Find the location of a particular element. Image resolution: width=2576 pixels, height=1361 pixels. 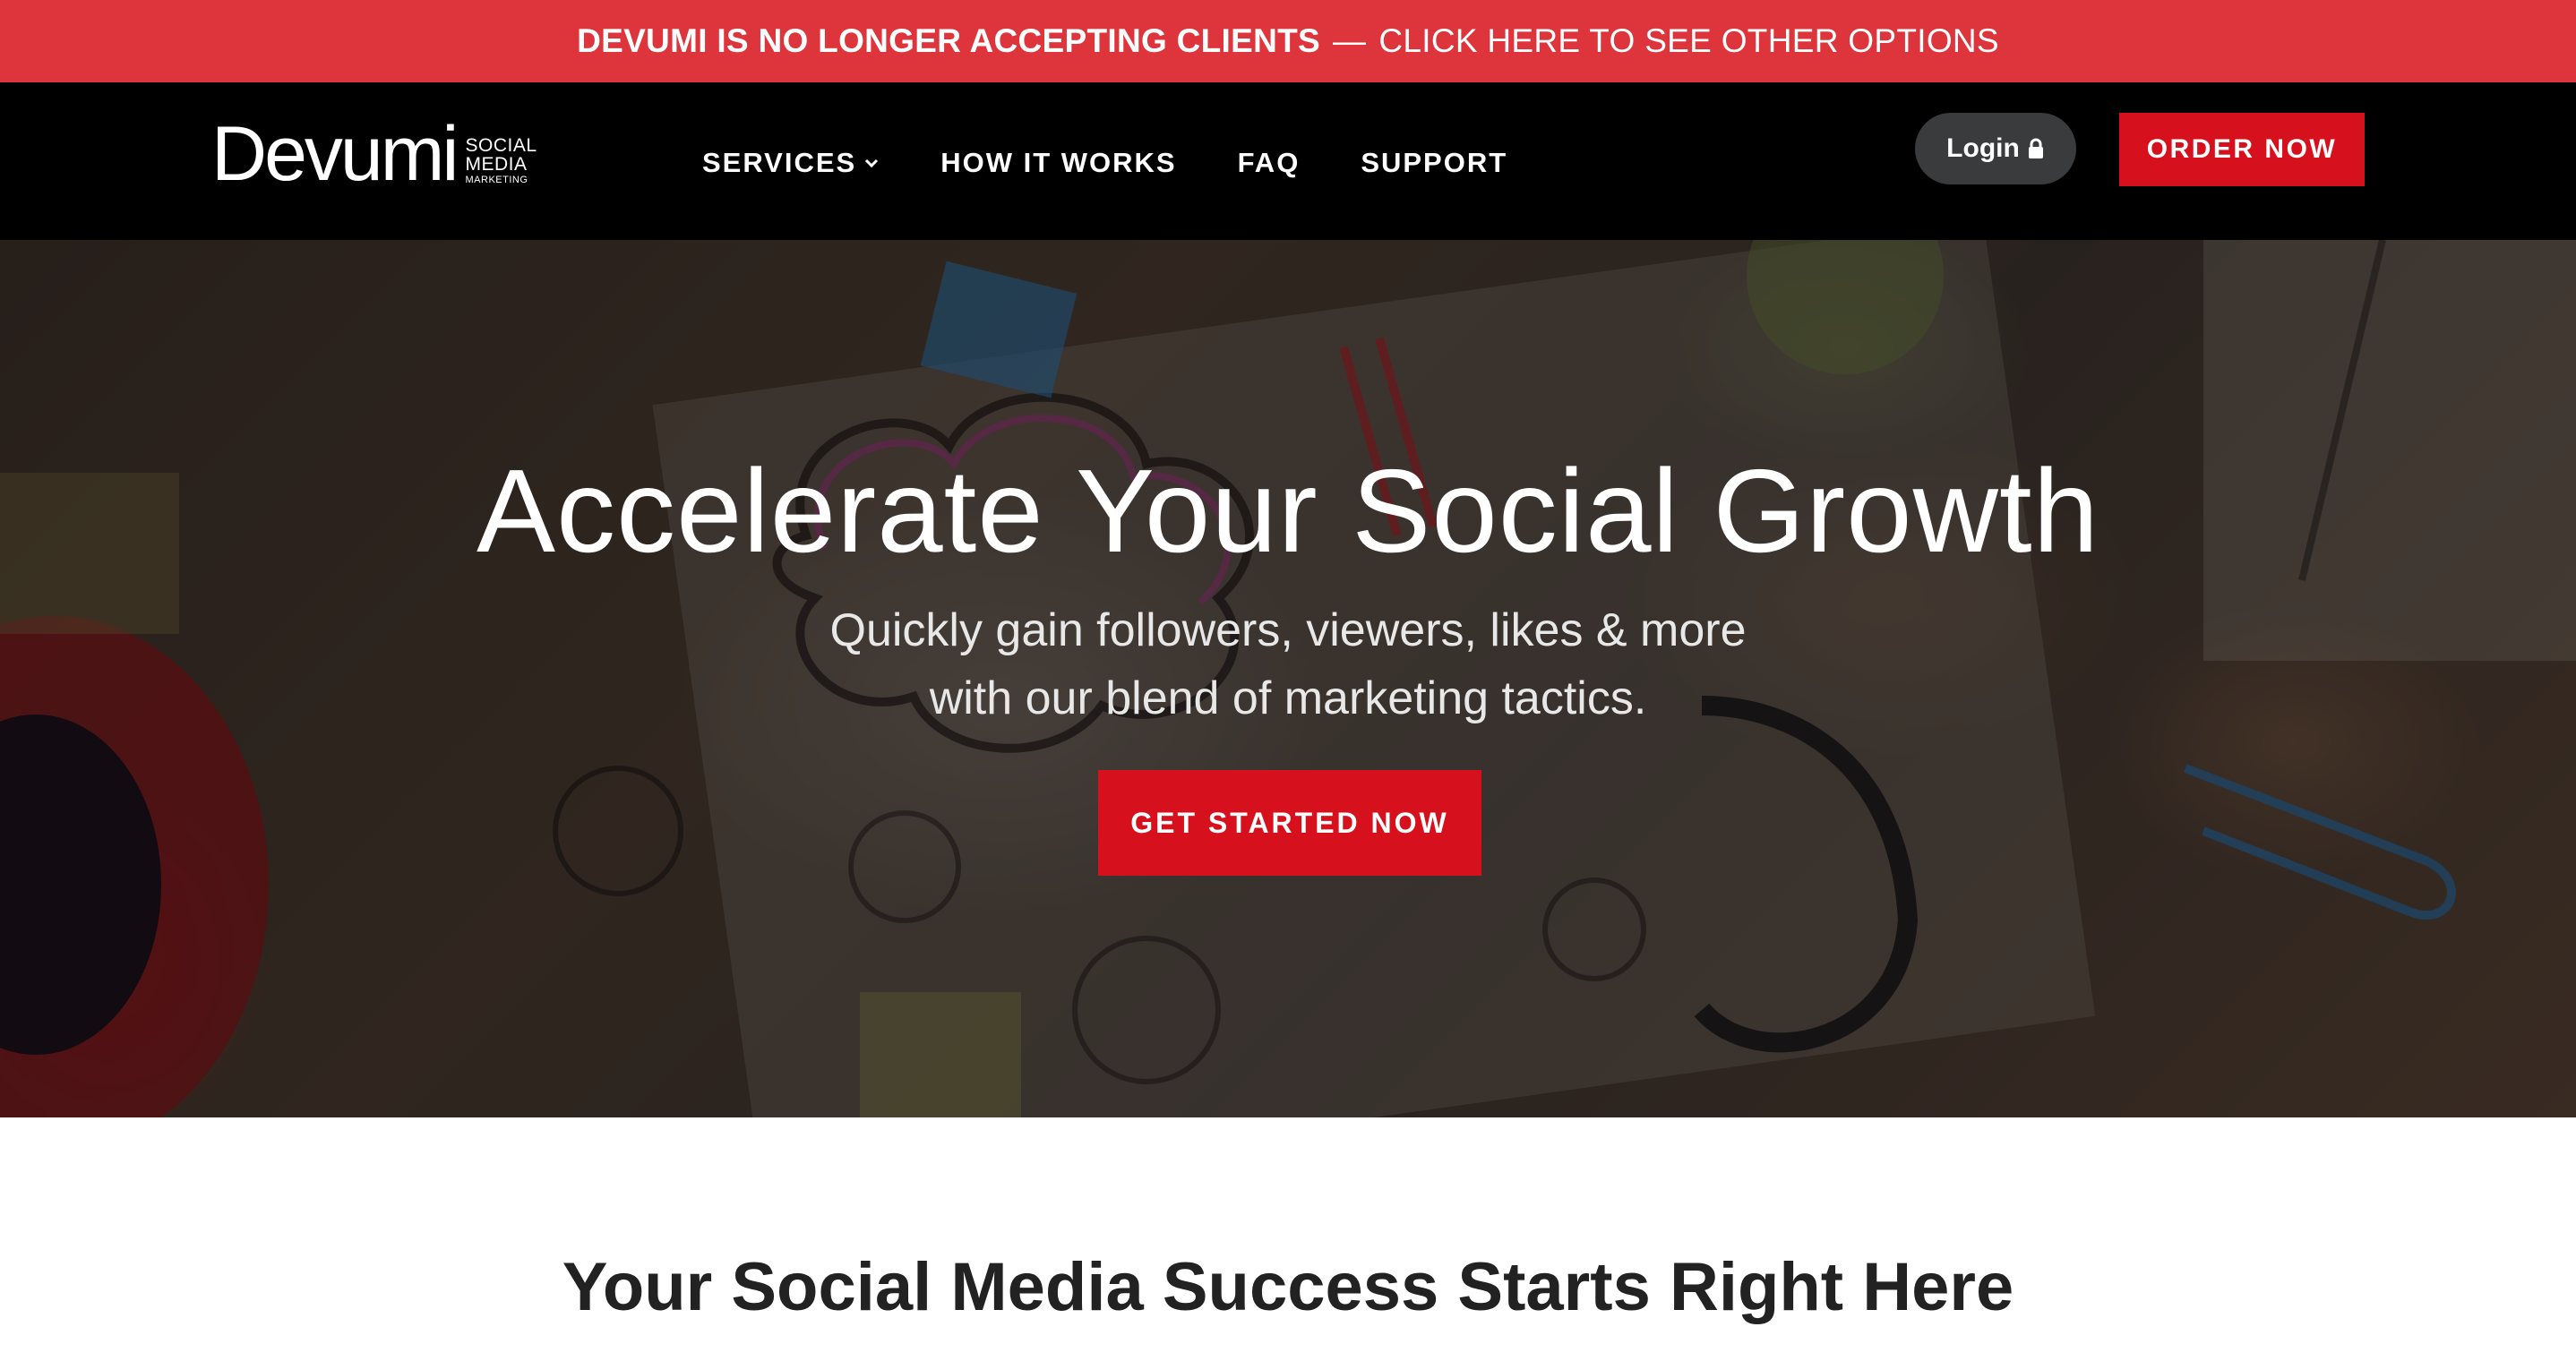

logo-tag-social: SOCIAL is located at coordinates (501, 145).